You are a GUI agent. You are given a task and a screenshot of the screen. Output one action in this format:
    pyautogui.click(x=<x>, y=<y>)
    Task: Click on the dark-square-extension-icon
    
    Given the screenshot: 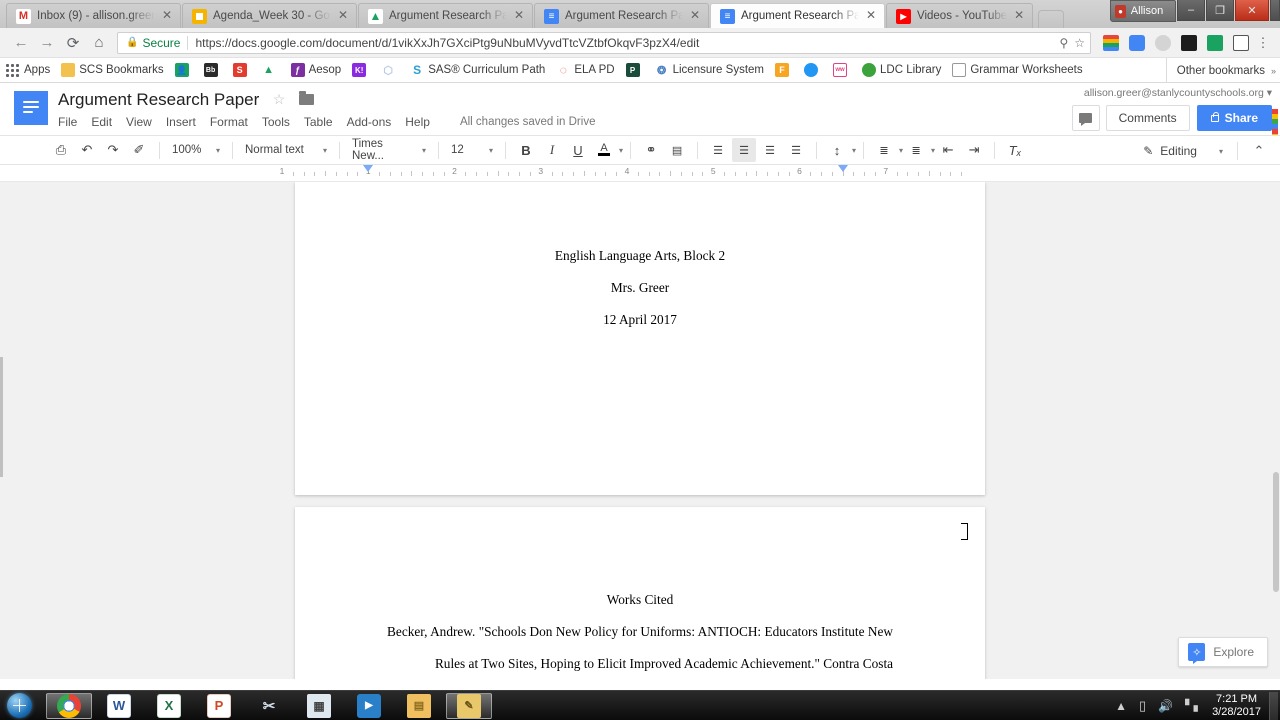 What is the action you would take?
    pyautogui.click(x=1241, y=42)
    